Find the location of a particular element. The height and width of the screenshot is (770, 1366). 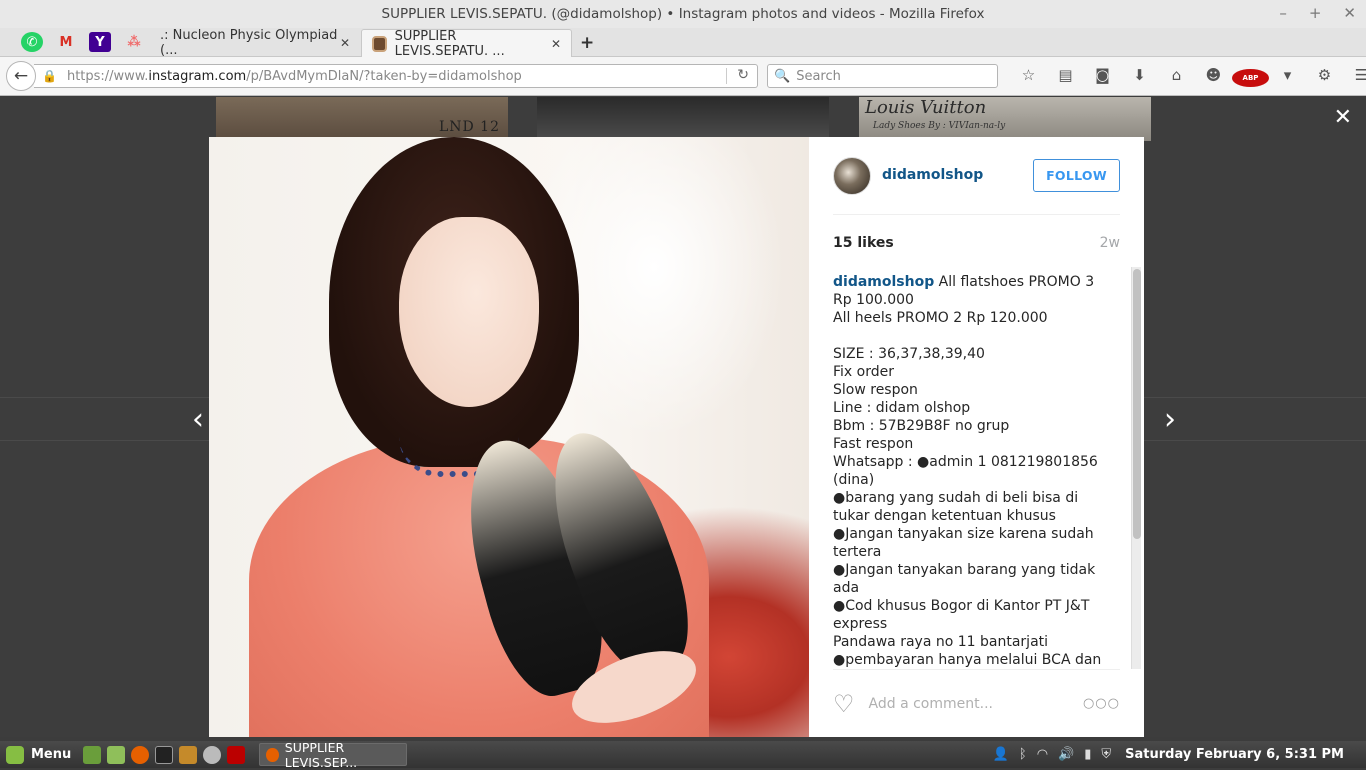

scrollbar-thumb is located at coordinates (1137, 404).